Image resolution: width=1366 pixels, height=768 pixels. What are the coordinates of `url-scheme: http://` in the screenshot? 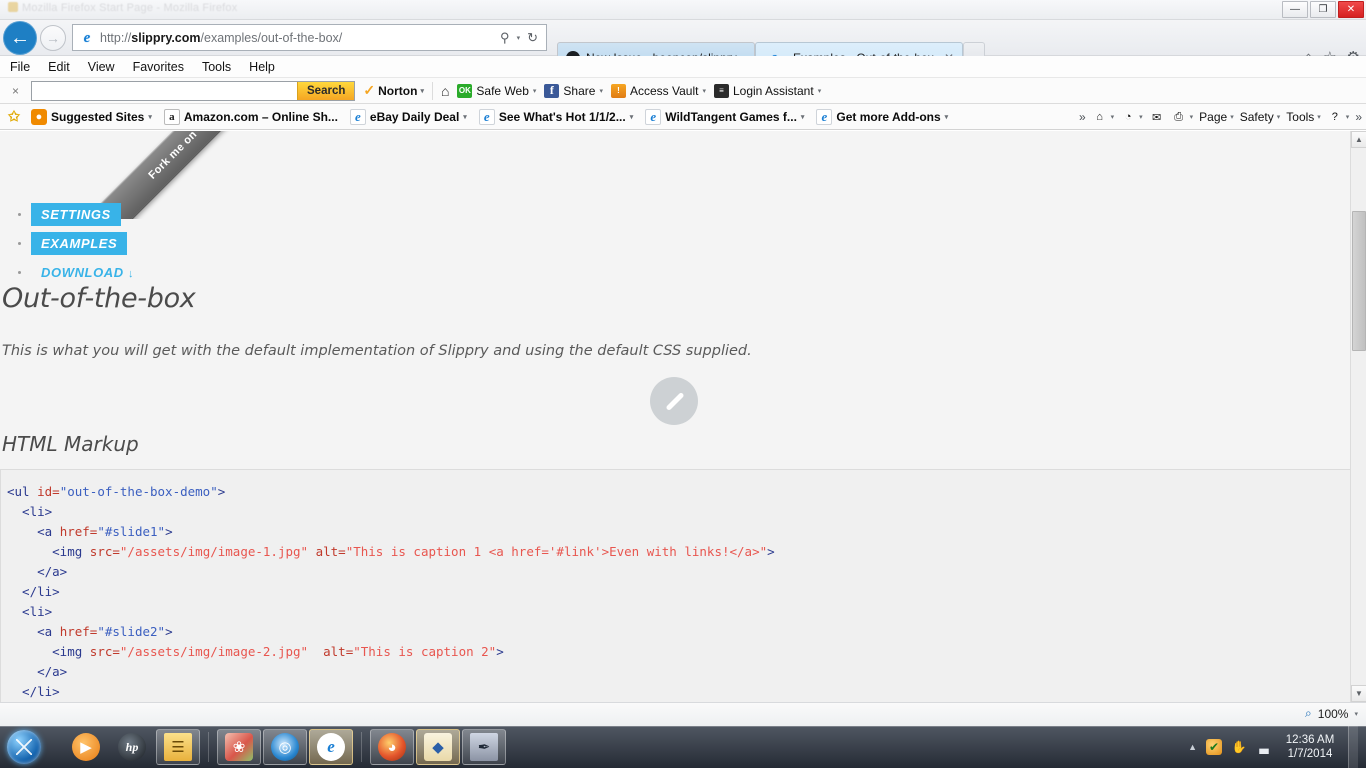 It's located at (116, 37).